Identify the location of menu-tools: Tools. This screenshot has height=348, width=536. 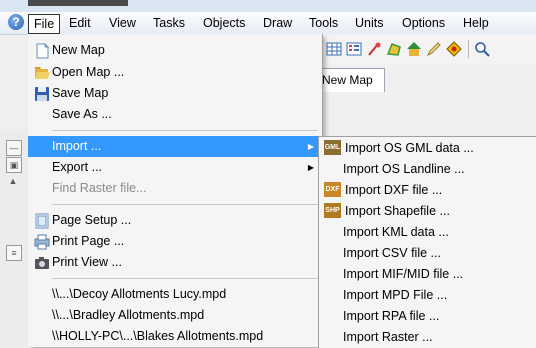
(323, 23).